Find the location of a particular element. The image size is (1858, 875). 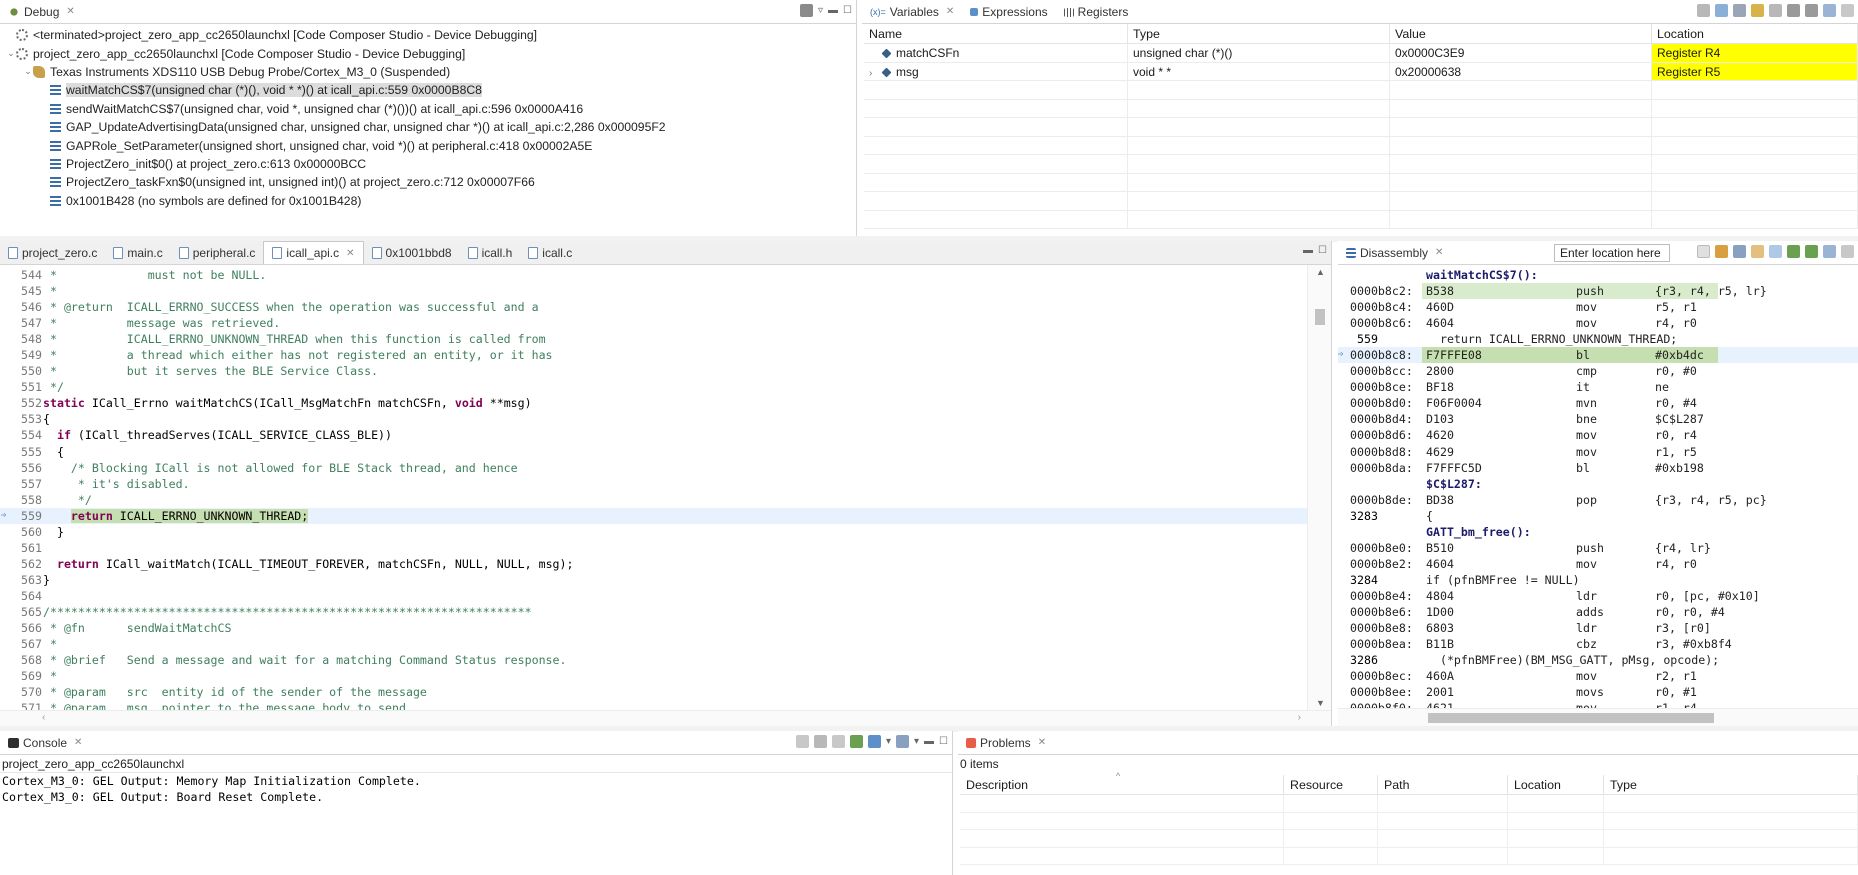

clear-console-icon is located at coordinates (802, 741).